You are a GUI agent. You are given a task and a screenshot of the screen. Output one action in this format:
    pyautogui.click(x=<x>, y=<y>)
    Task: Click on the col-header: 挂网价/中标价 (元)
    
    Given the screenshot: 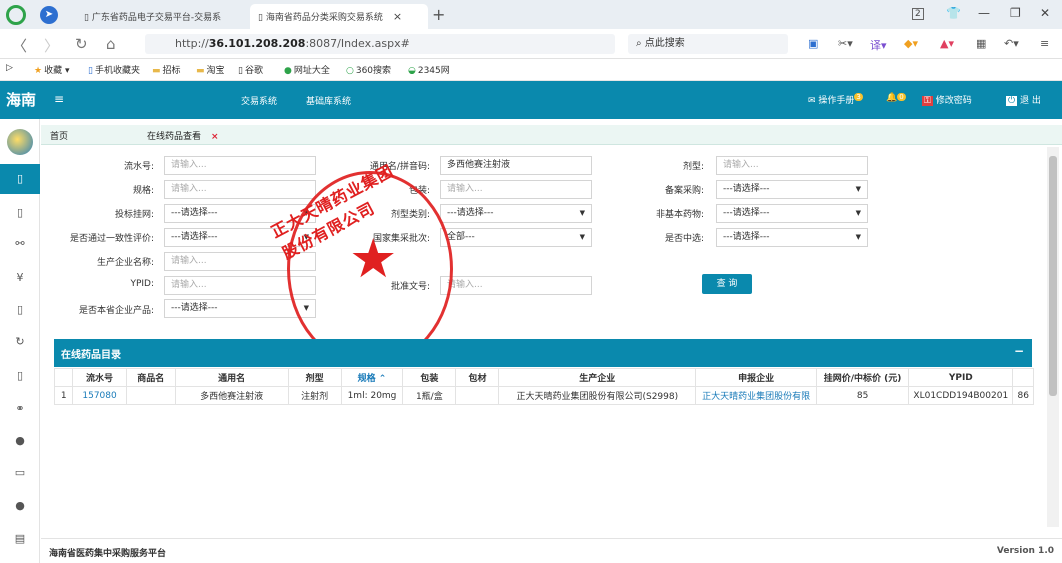 What is the action you would take?
    pyautogui.click(x=862, y=377)
    